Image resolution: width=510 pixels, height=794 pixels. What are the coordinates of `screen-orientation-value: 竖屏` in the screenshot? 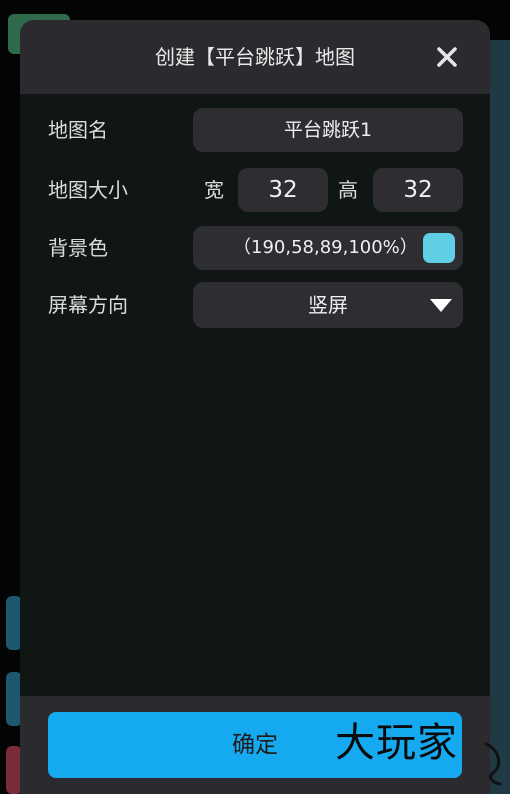 It's located at (328, 305).